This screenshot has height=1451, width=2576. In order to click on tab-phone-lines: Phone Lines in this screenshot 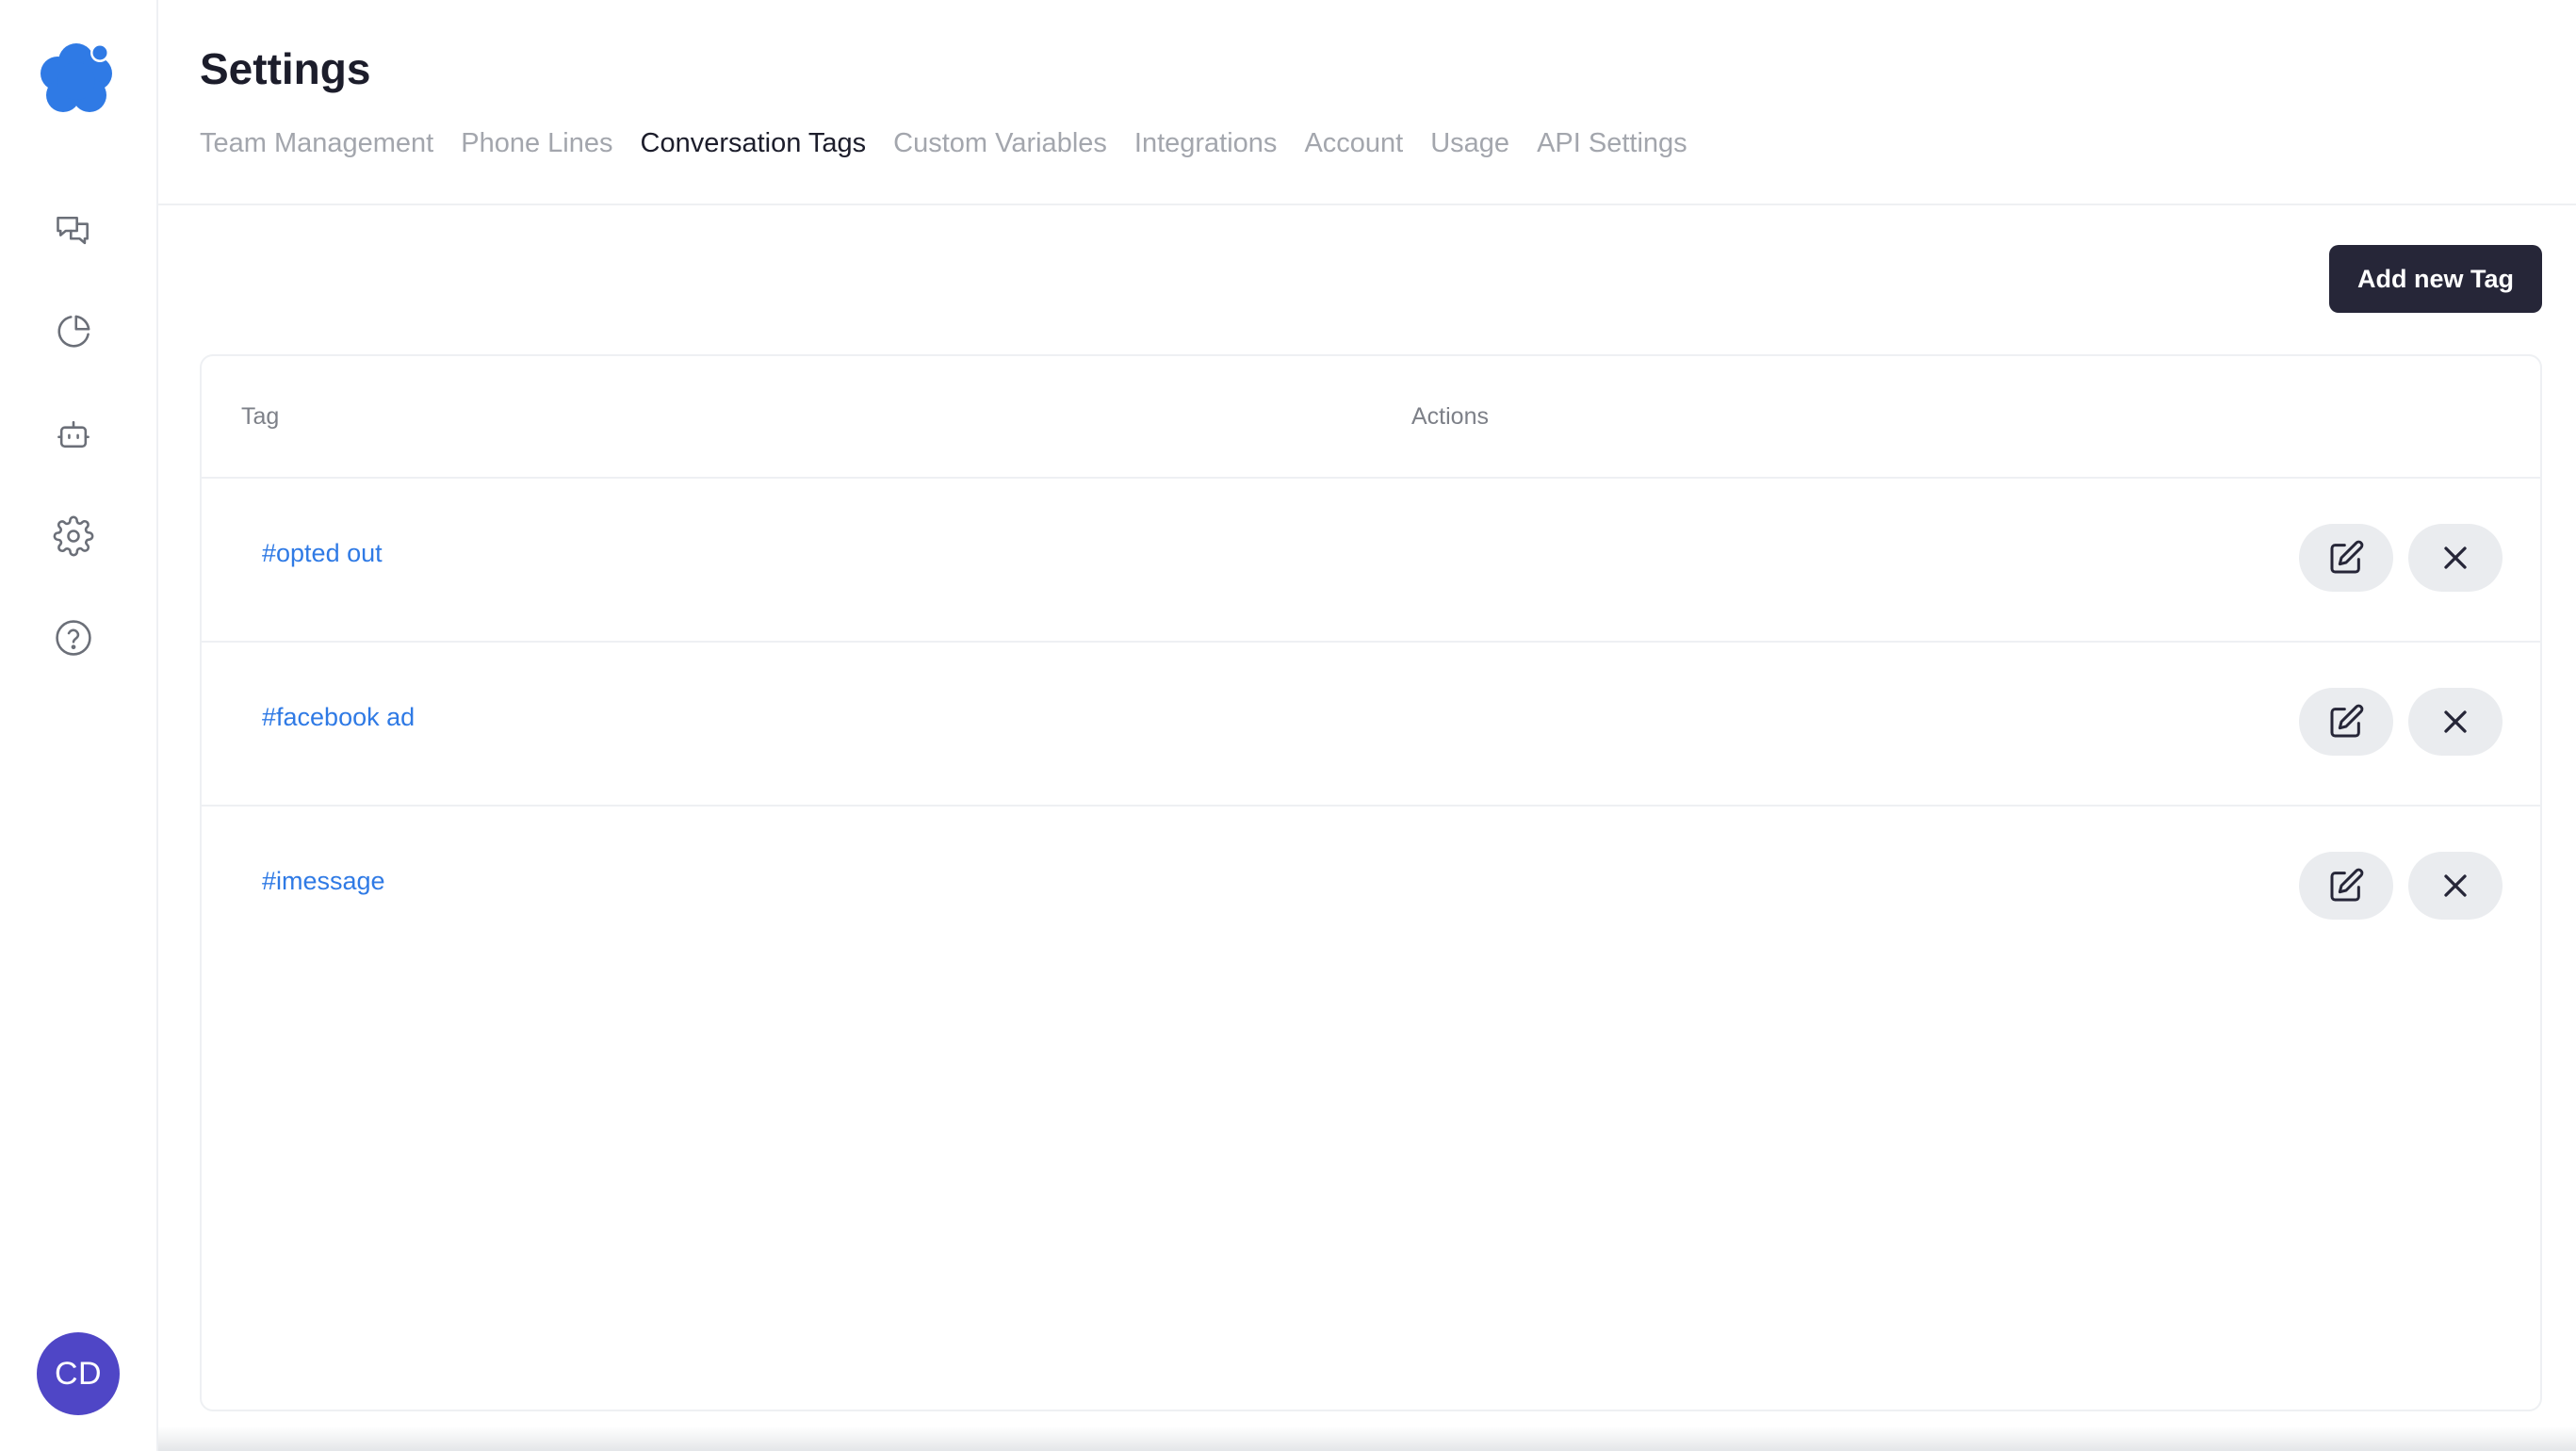, I will do `click(536, 143)`.